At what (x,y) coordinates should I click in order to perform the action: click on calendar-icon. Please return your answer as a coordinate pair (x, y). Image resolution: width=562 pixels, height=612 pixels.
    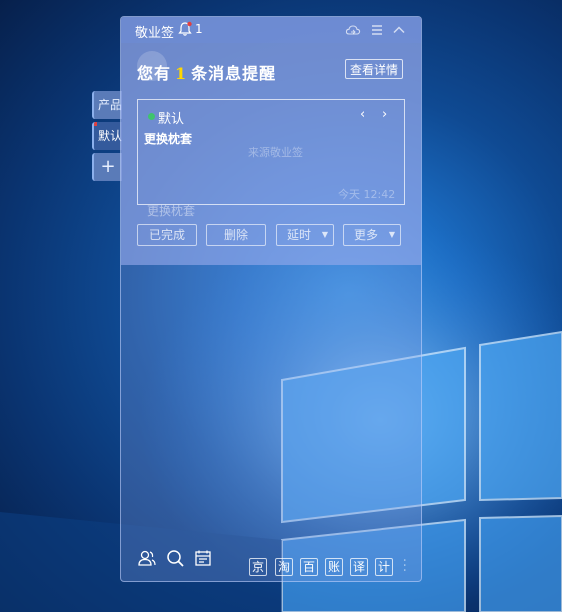
    Looking at the image, I should click on (203, 558).